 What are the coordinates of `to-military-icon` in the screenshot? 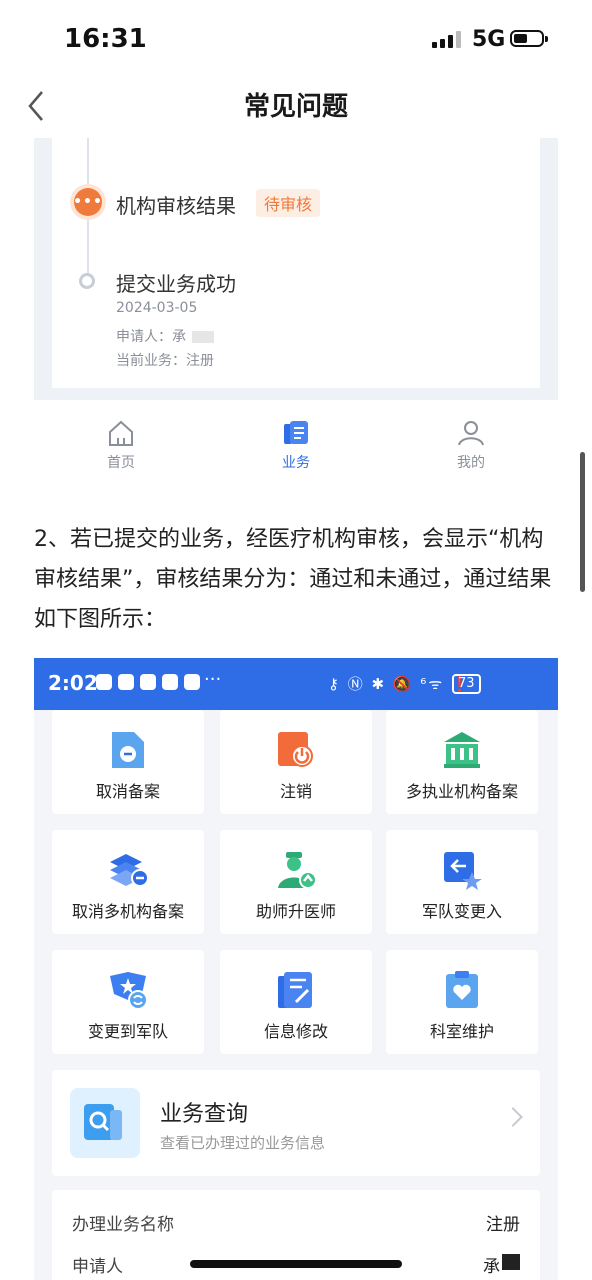 It's located at (128, 990).